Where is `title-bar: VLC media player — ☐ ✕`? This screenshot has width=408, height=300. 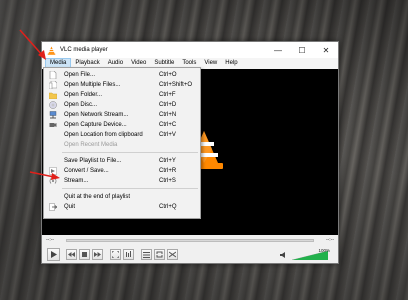 title-bar: VLC media player — ☐ ✕ is located at coordinates (190, 50).